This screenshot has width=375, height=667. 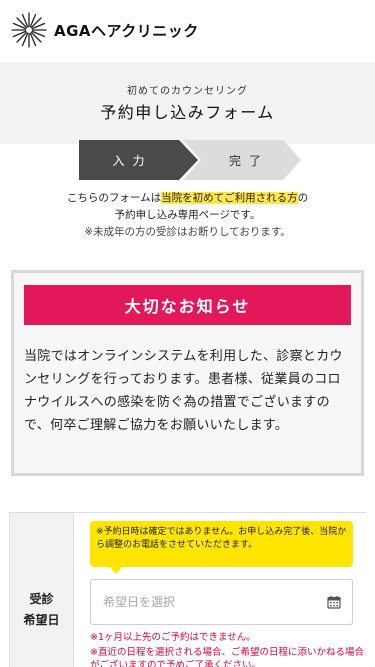 I want to click on intro-line1-post: の, so click(x=303, y=198).